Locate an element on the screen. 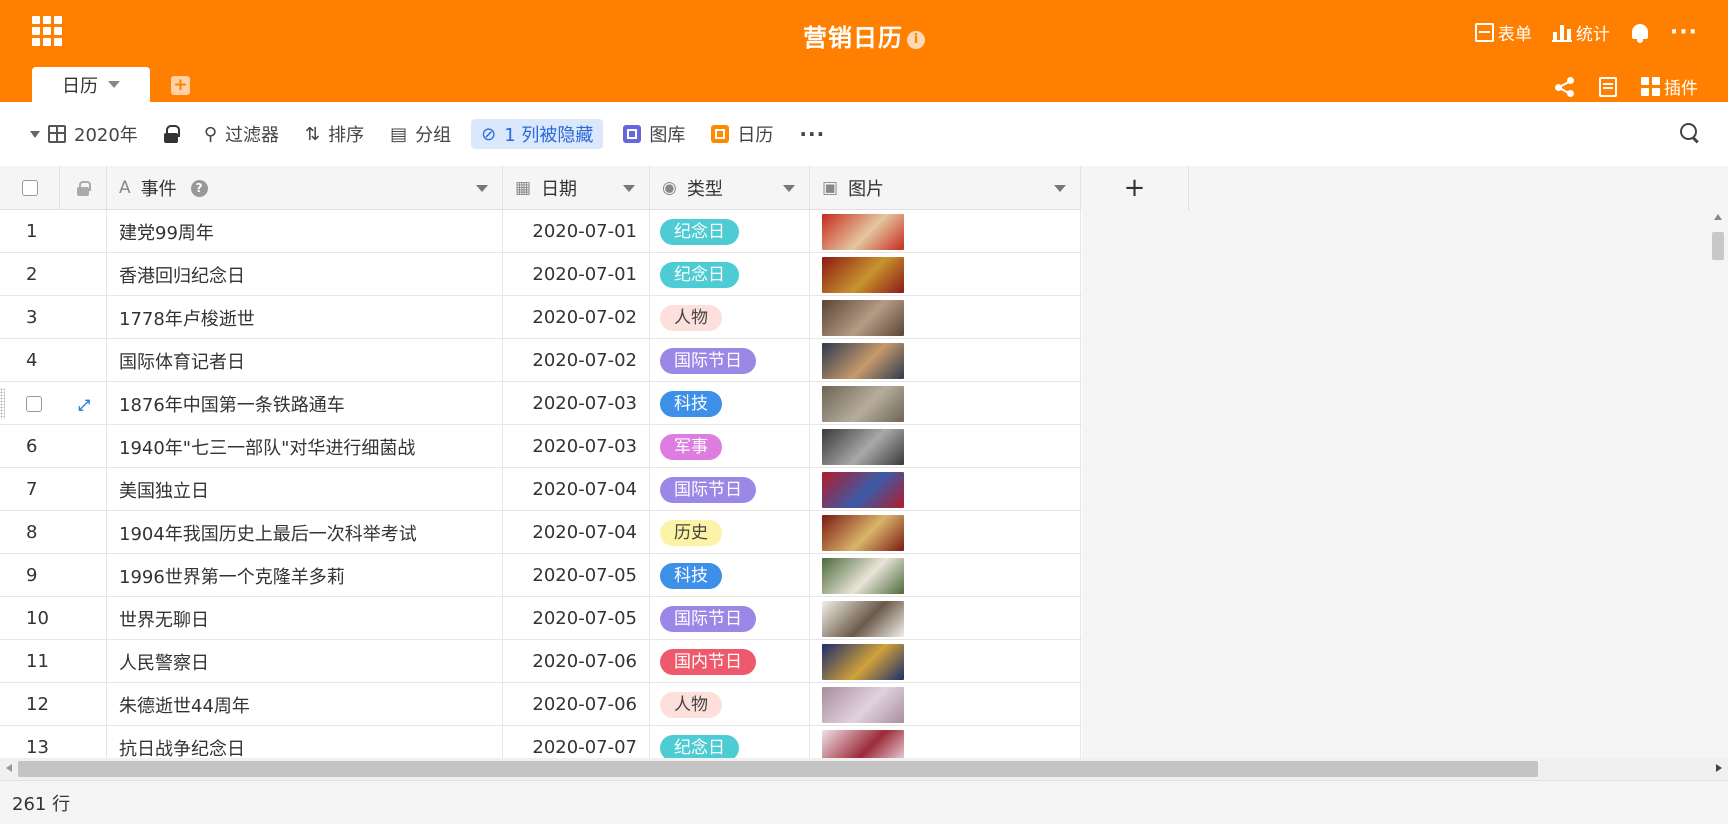  table-row: 11 人民警察日 2020-07-06 国内节日 is located at coordinates (541, 661).